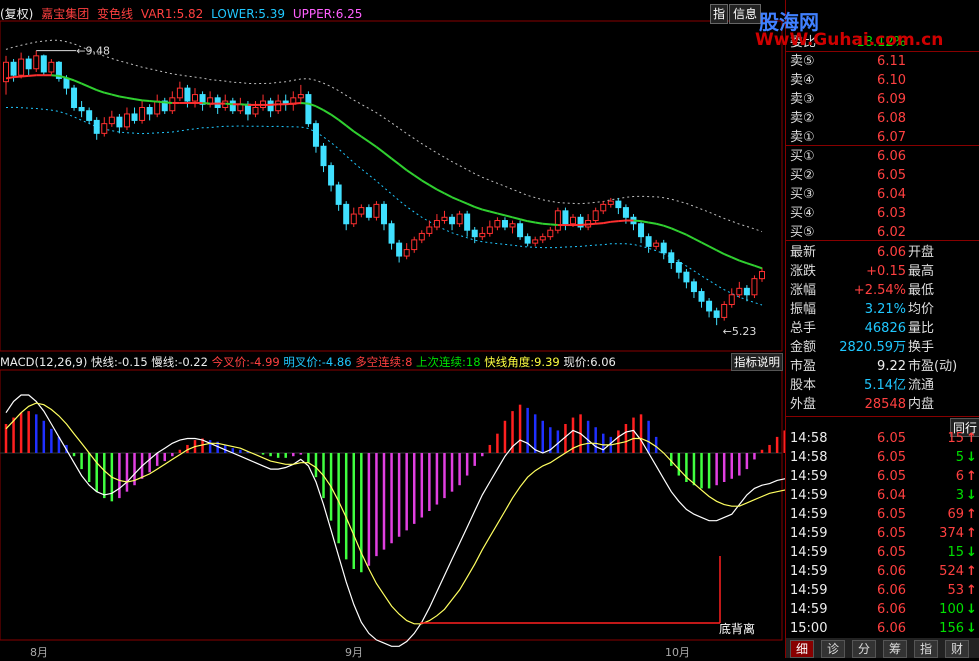  What do you see at coordinates (803, 309) in the screenshot?
I see `stat-label: 振幅` at bounding box center [803, 309].